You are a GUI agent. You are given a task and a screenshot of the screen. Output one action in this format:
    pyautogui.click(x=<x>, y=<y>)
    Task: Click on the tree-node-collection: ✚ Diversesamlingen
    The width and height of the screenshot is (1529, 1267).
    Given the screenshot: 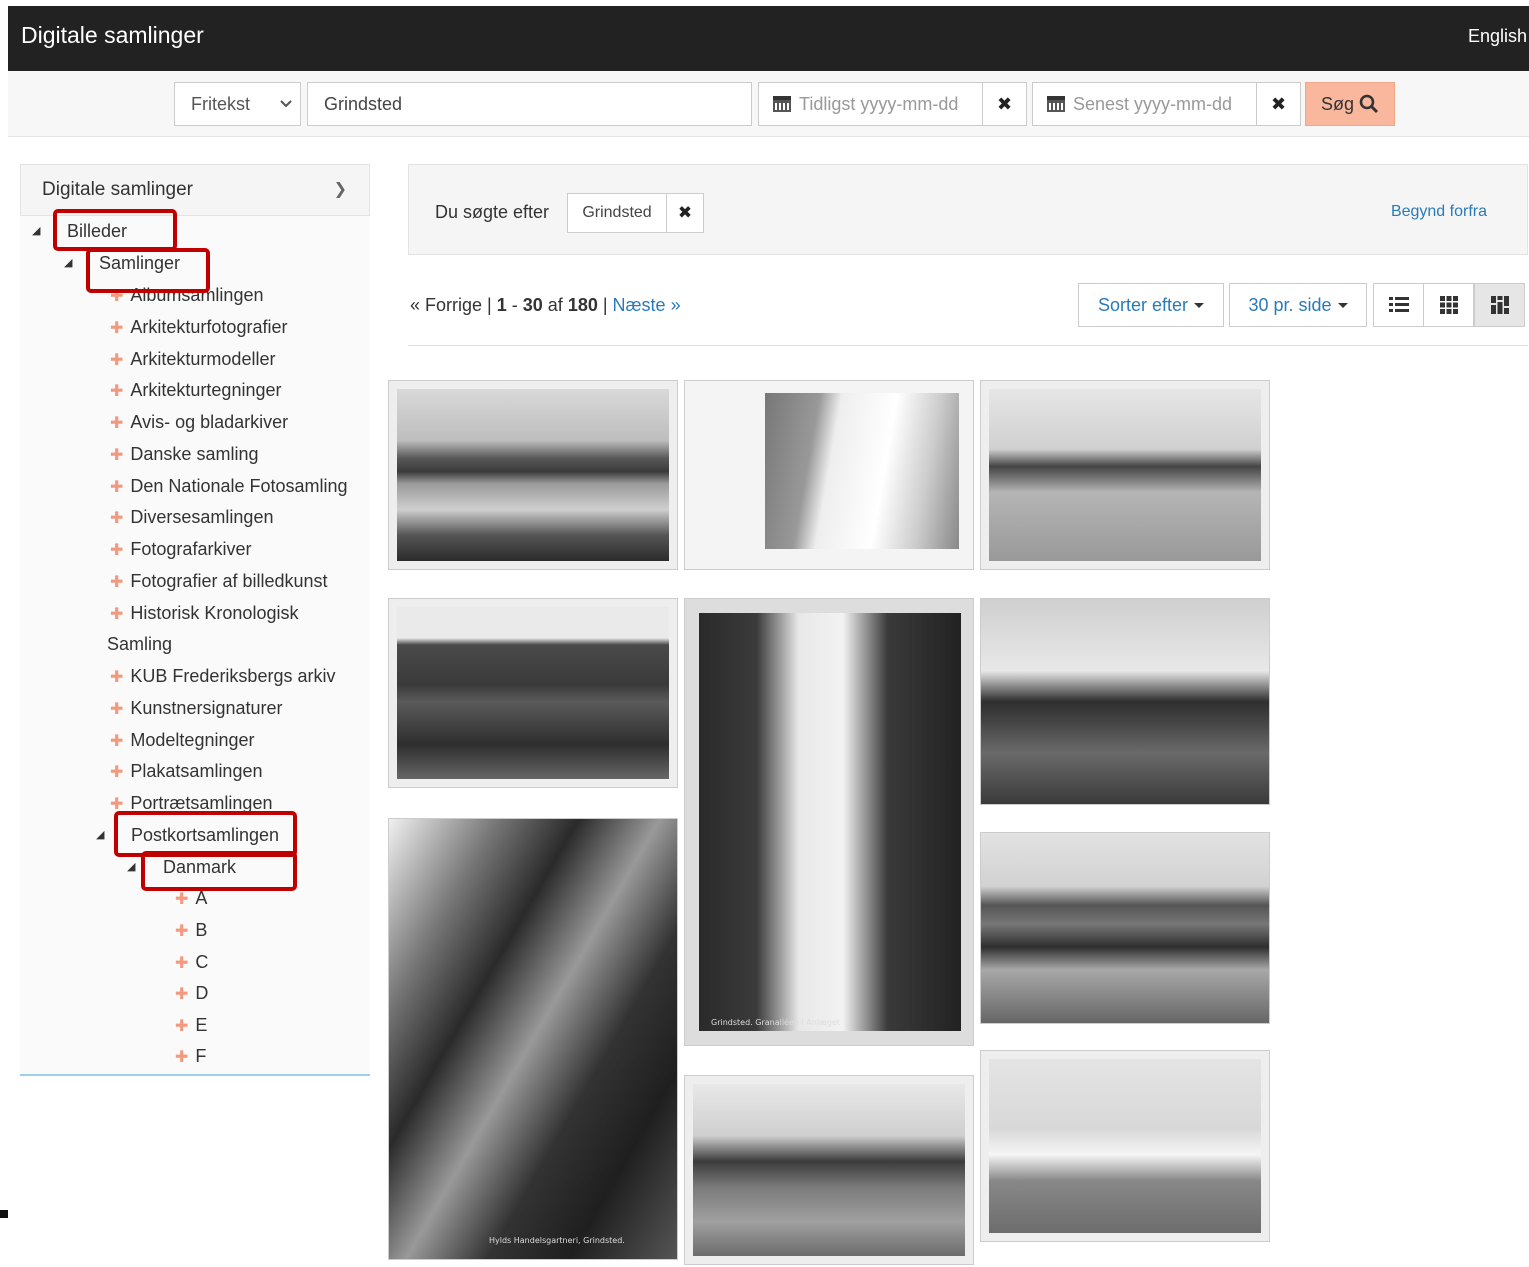 What is the action you would take?
    pyautogui.click(x=191, y=517)
    